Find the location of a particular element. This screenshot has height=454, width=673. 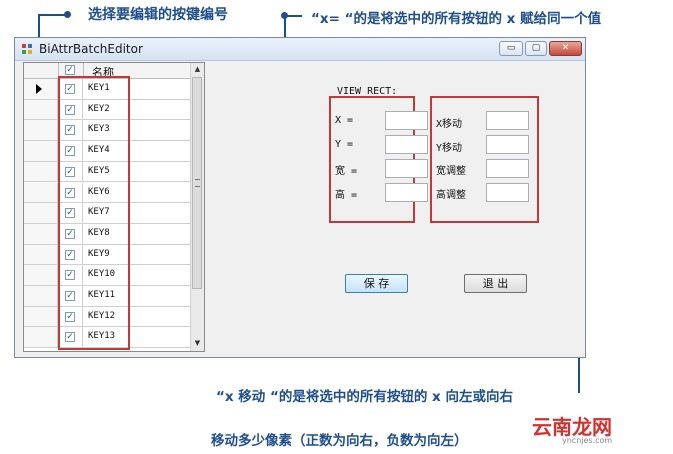

current-row-icon is located at coordinates (39, 89).